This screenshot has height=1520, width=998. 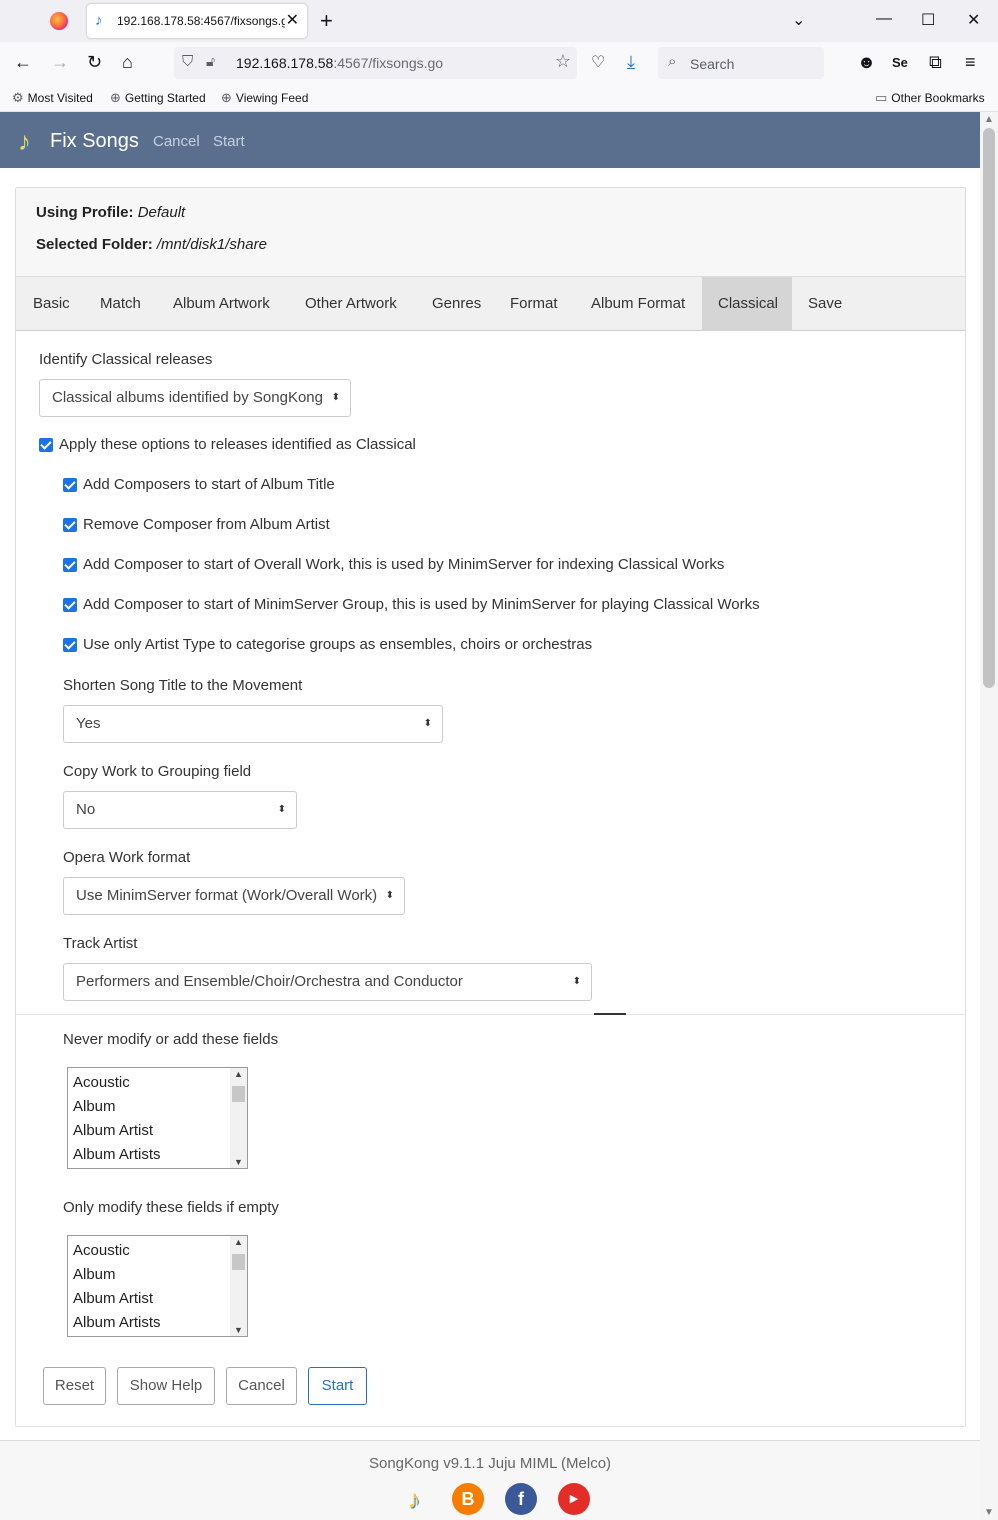 I want to click on shorten-select: Yes ⬍, so click(x=253, y=724).